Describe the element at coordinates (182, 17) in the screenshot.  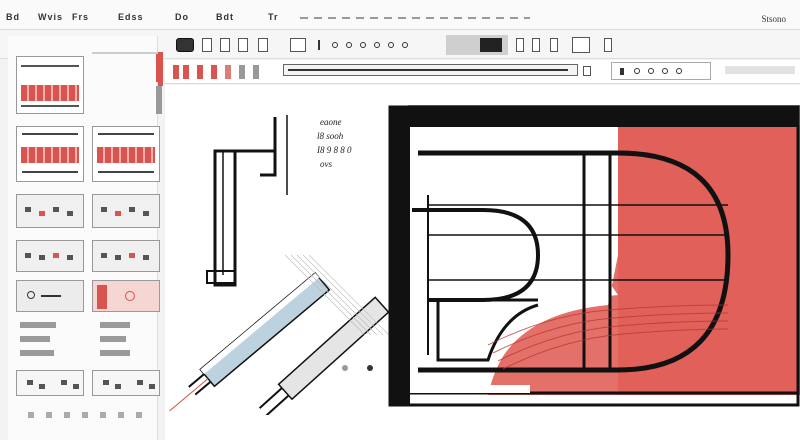
I see `menu-item-5: Do` at that location.